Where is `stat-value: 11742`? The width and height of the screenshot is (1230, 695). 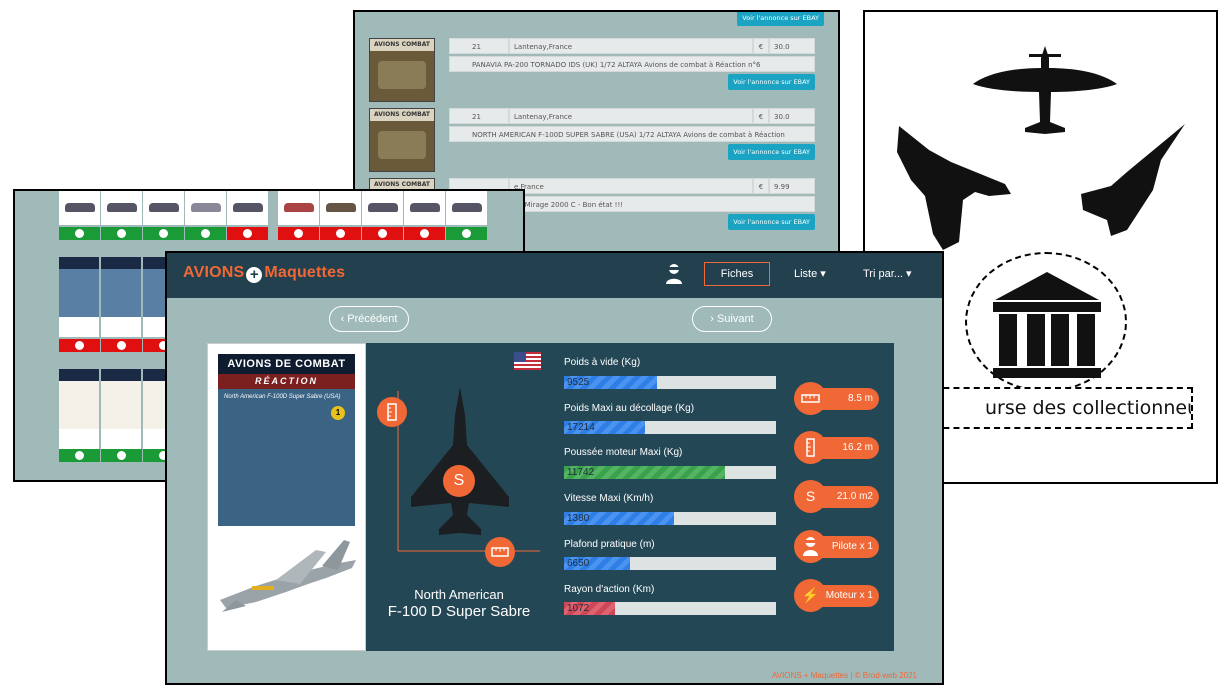 stat-value: 11742 is located at coordinates (581, 472).